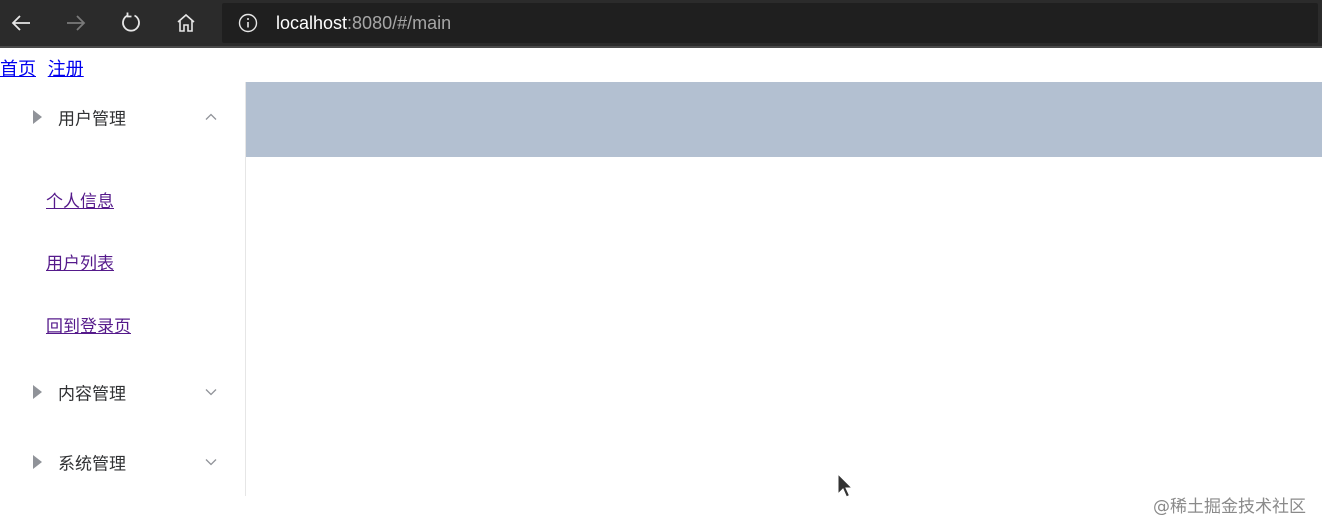 The image size is (1322, 530). I want to click on submenu-item-profile: 个人信息, so click(80, 202).